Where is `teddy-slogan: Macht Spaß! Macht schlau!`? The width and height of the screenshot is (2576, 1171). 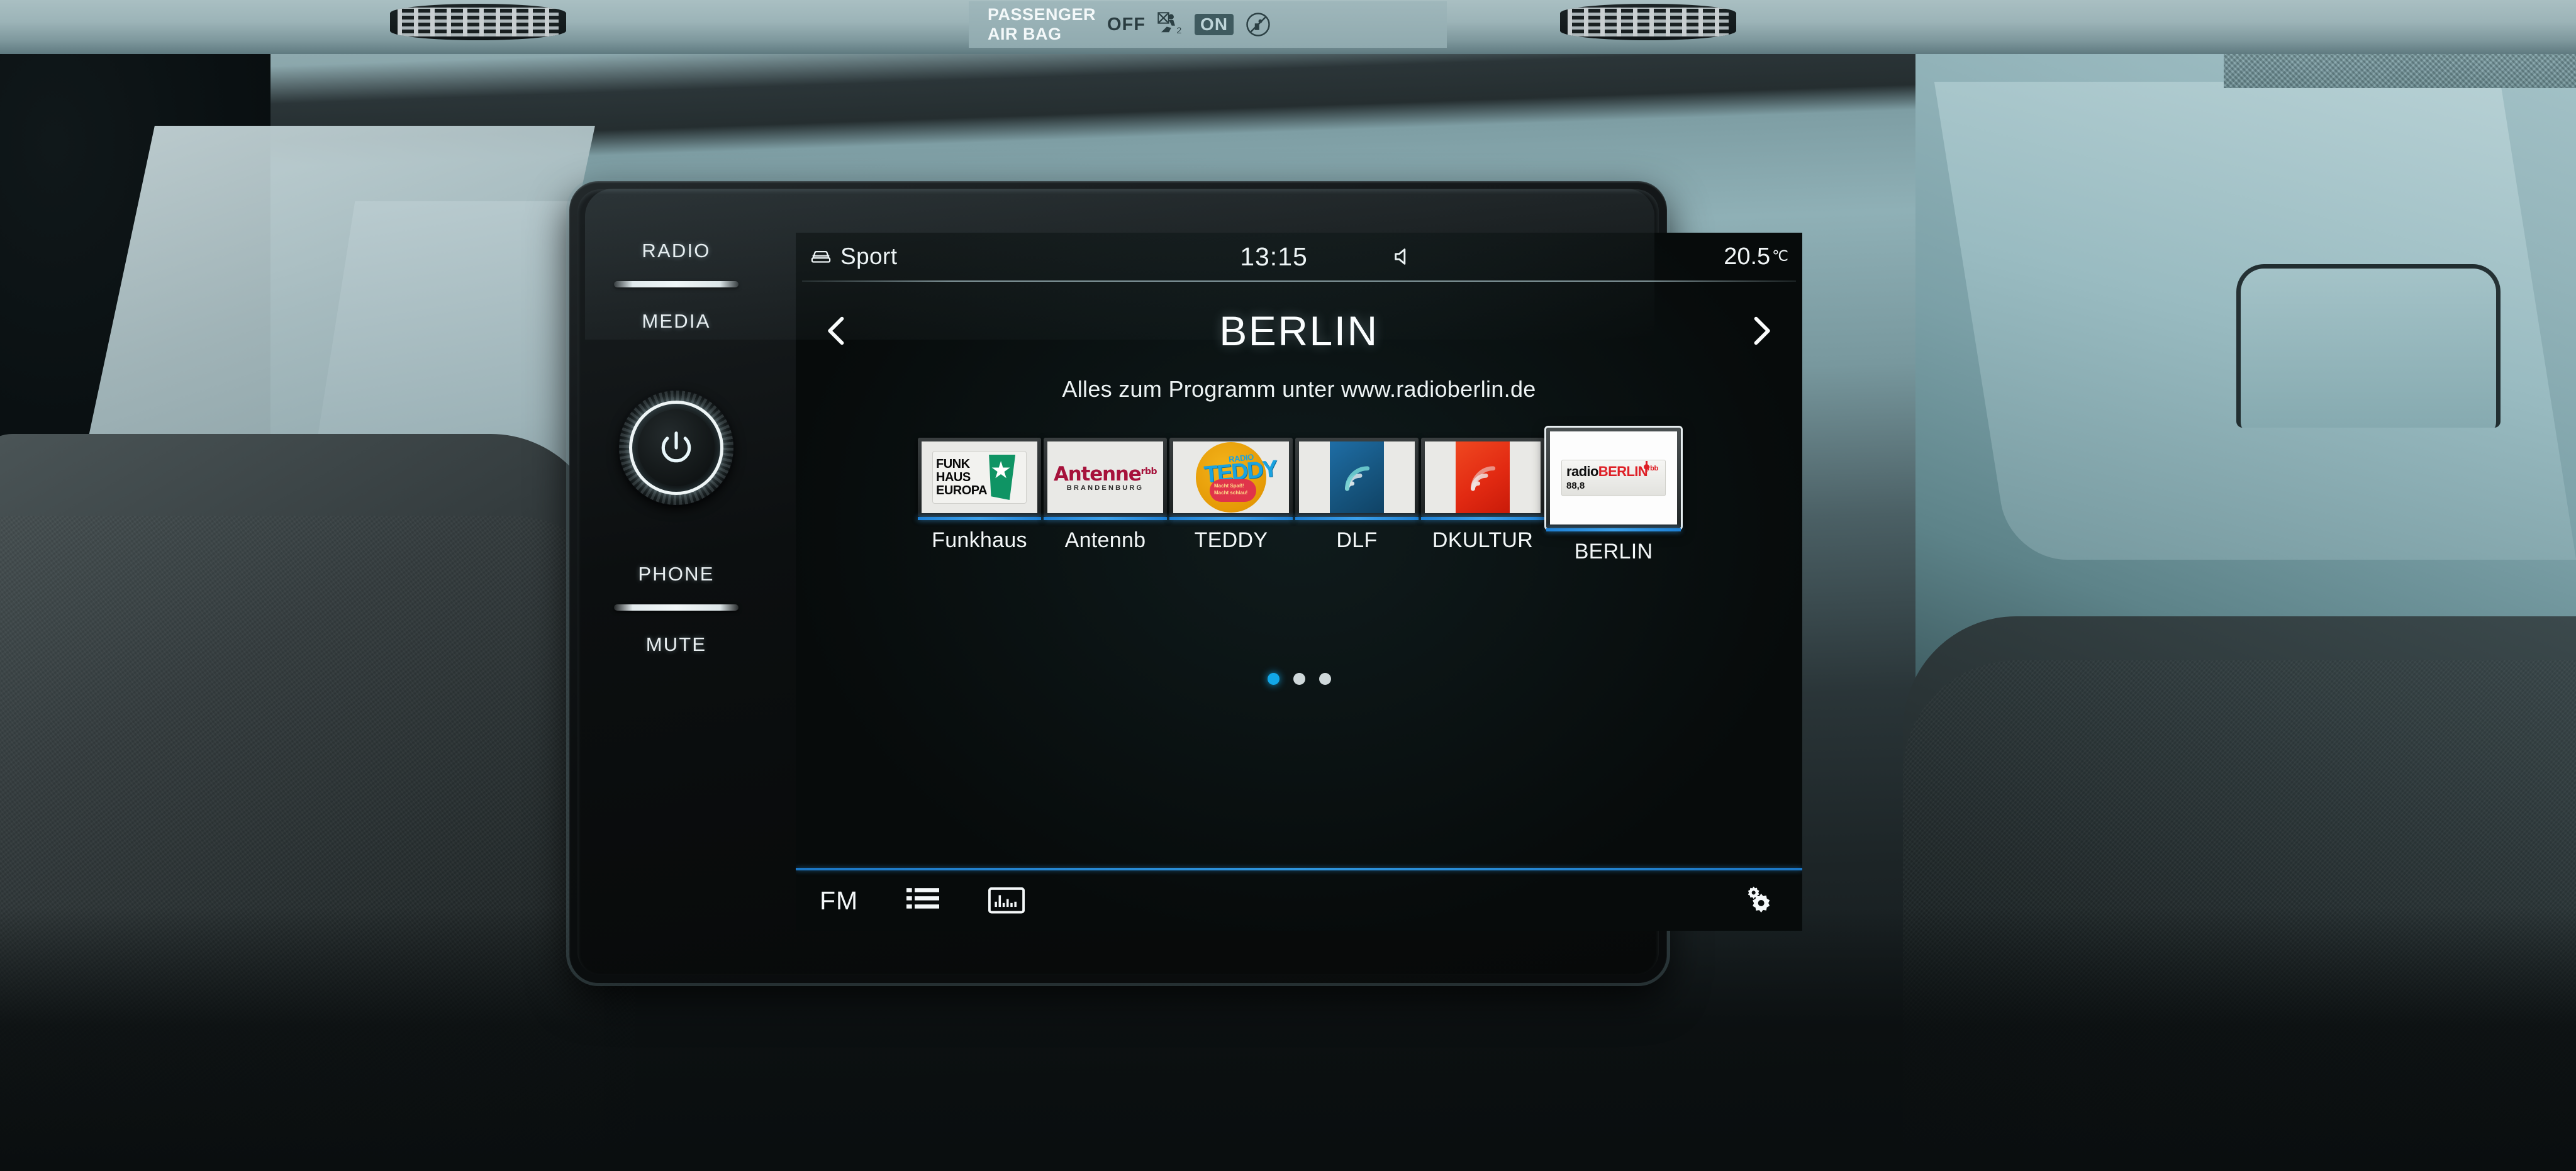 teddy-slogan: Macht Spaß! Macht schlau! is located at coordinates (1231, 489).